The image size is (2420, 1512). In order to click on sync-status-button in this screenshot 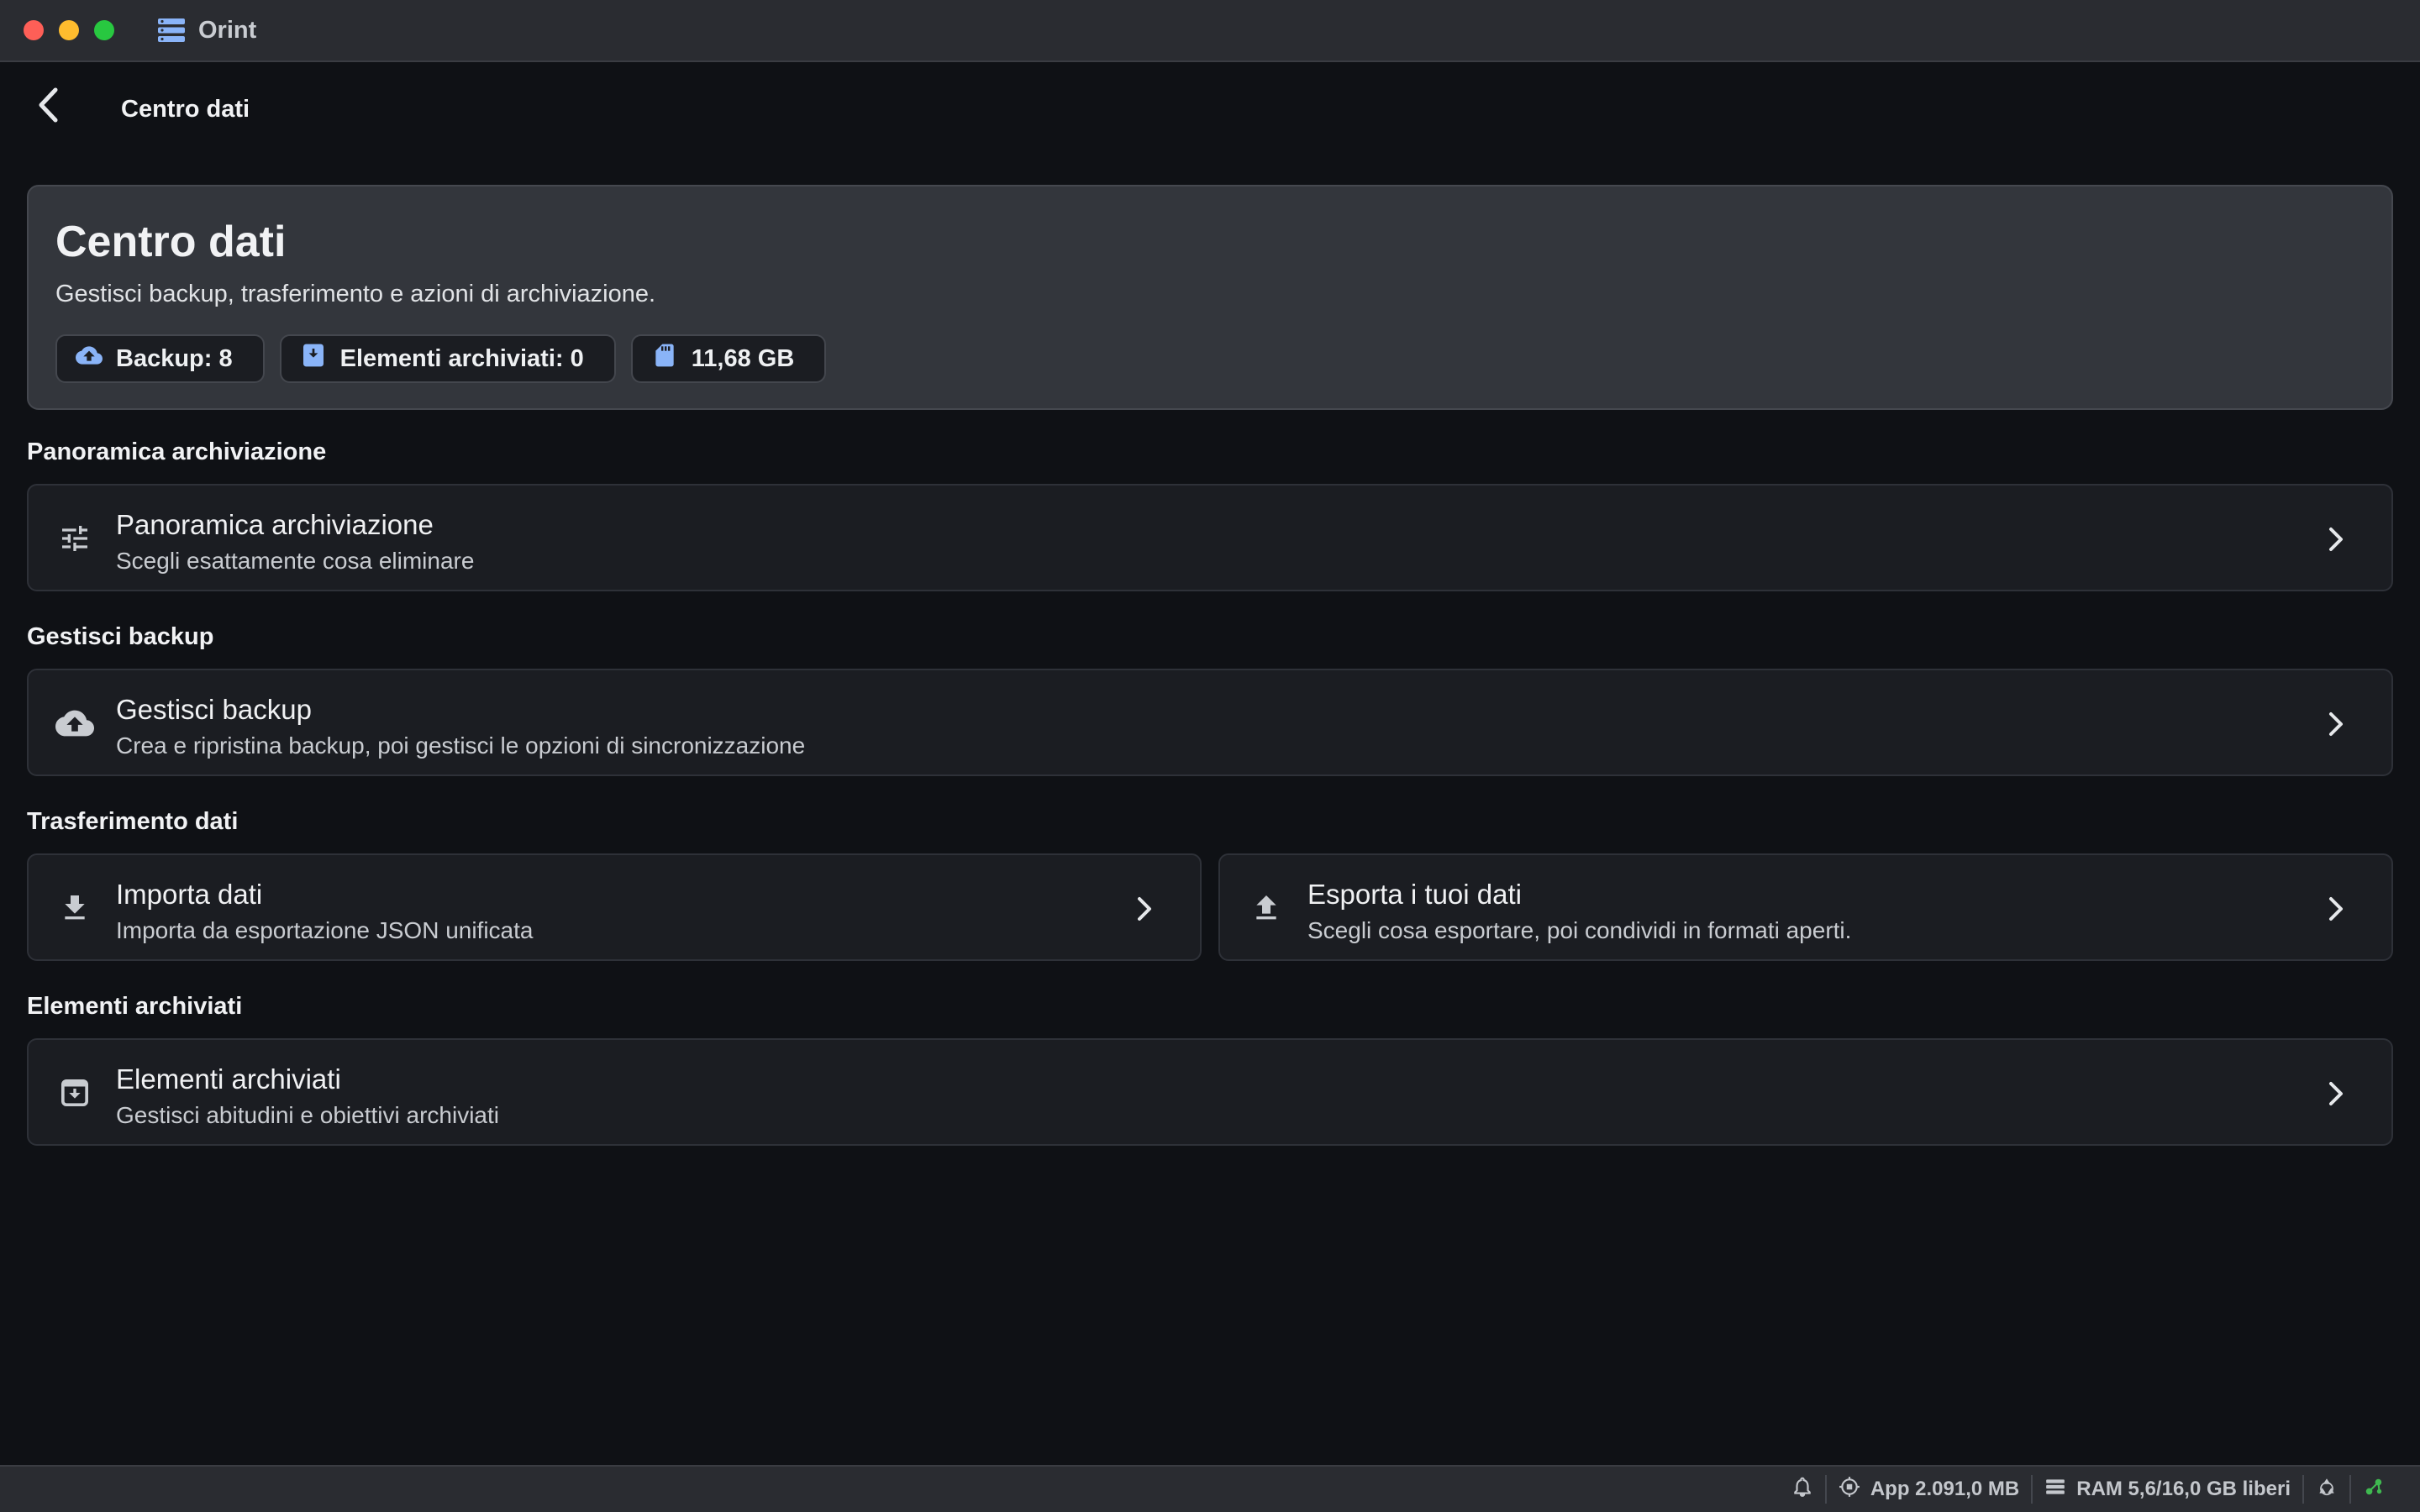, I will do `click(2373, 1489)`.